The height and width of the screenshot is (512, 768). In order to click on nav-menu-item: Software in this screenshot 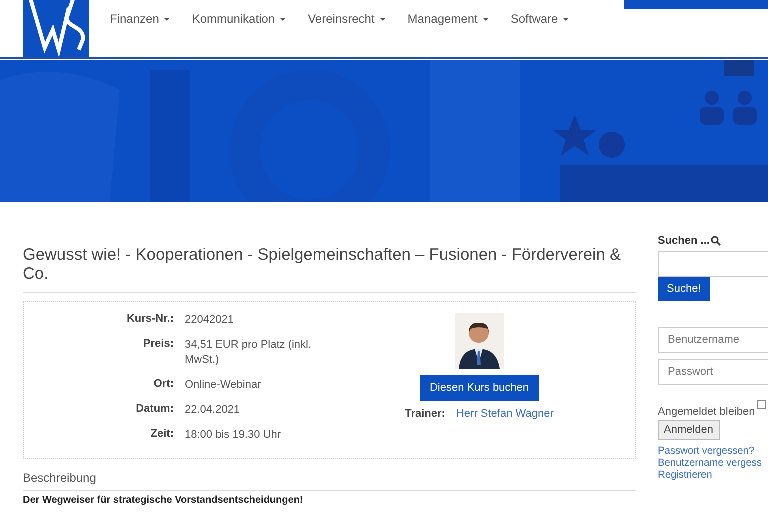, I will do `click(540, 19)`.